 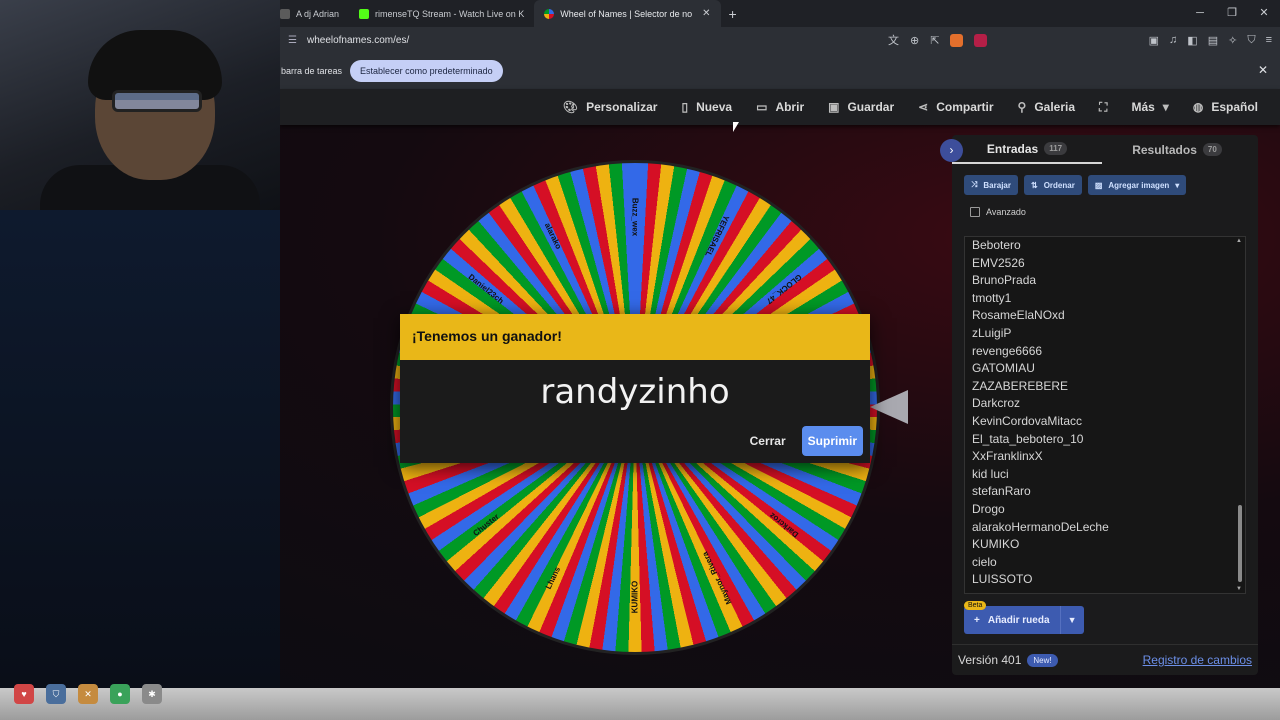 What do you see at coordinates (1200, 13) in the screenshot?
I see `minimize-icon: ─` at bounding box center [1200, 13].